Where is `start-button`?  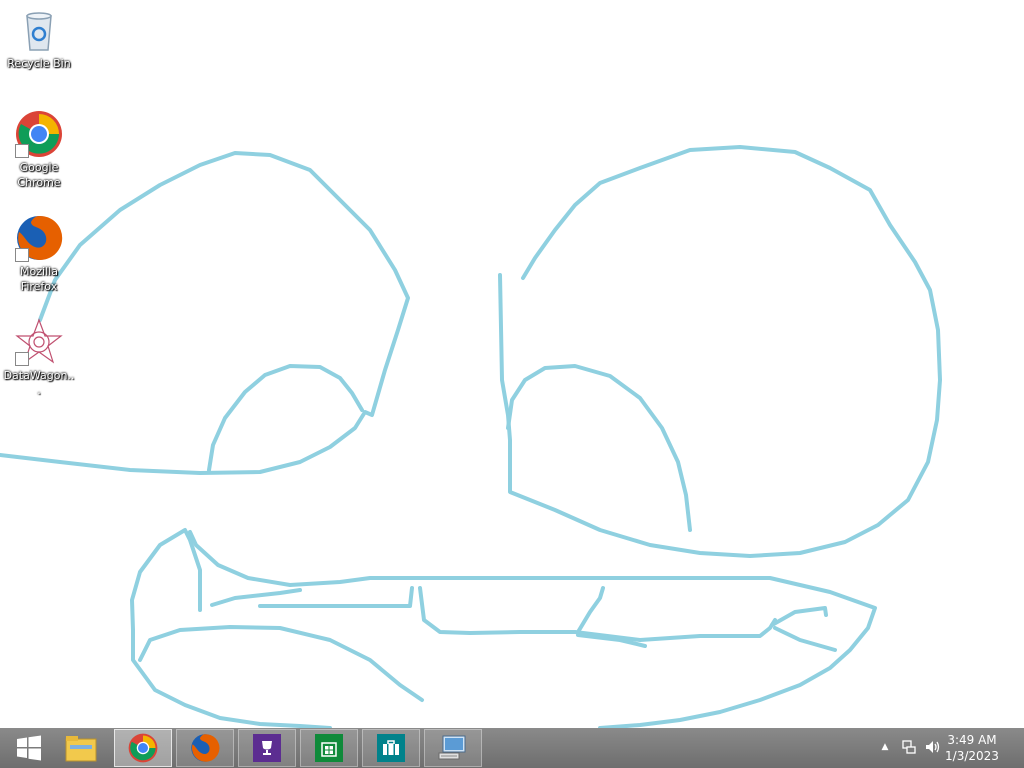 start-button is located at coordinates (29, 748).